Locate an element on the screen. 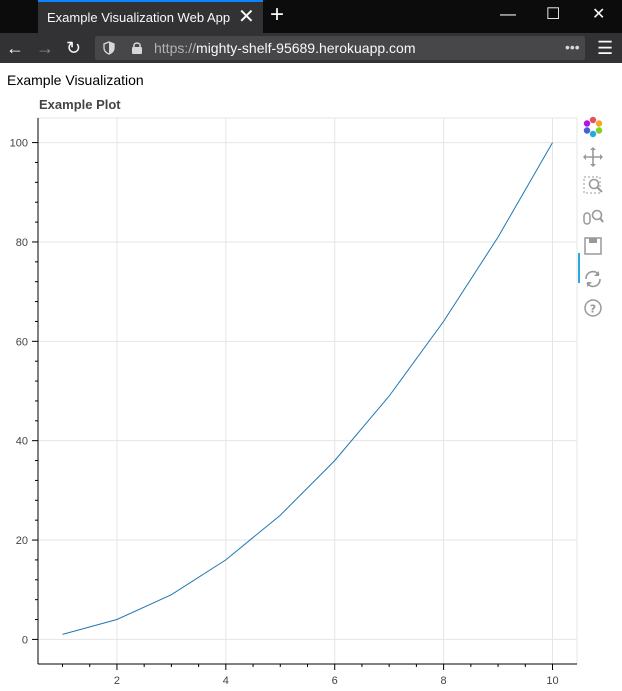 This screenshot has height=691, width=622. save-icon is located at coordinates (593, 246).